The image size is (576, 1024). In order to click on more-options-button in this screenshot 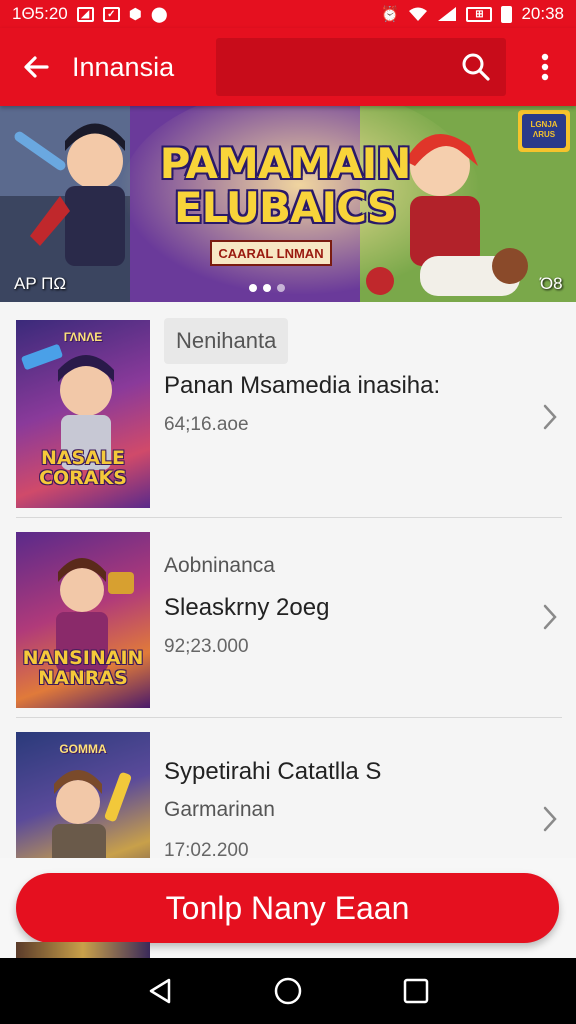, I will do `click(545, 67)`.